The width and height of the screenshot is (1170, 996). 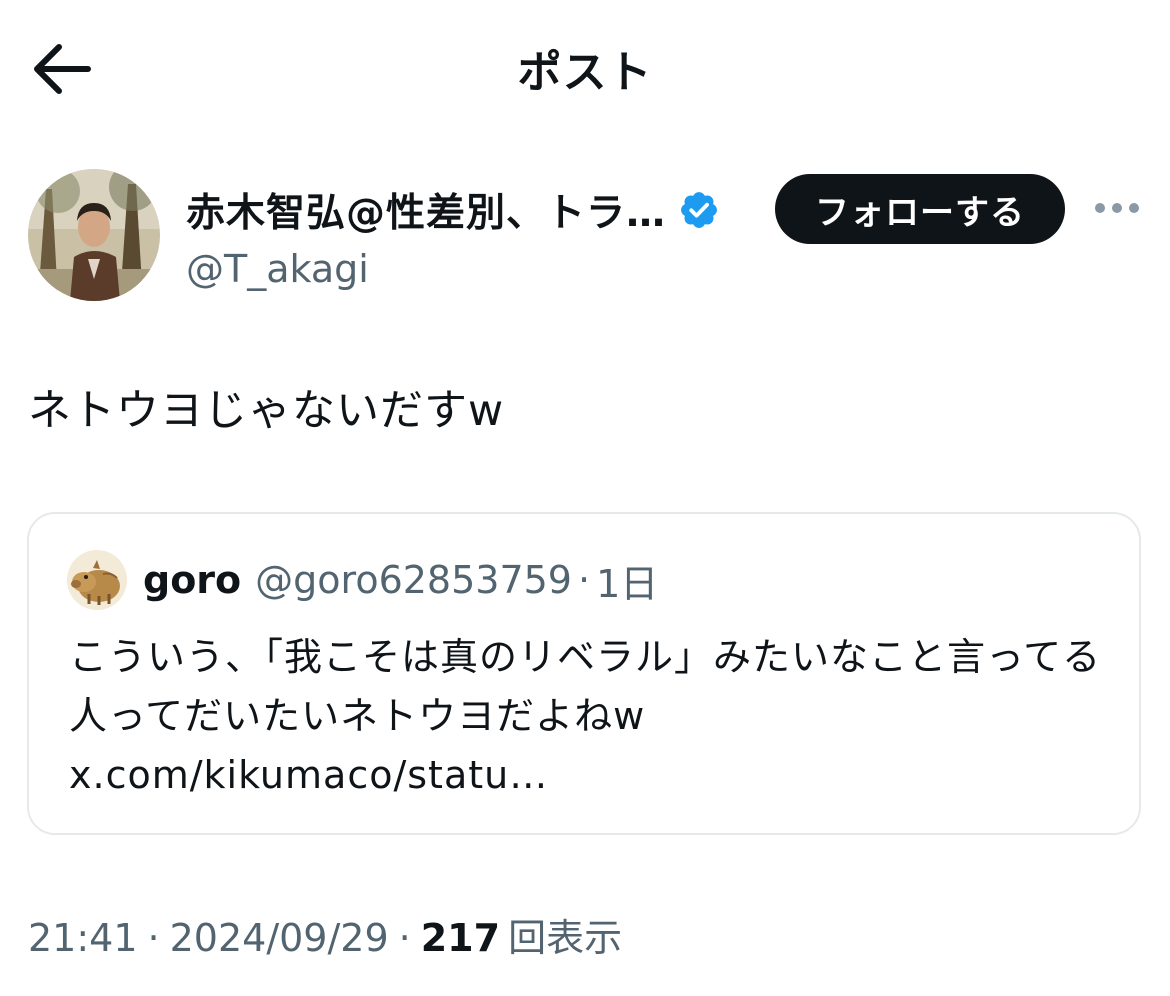 What do you see at coordinates (97, 580) in the screenshot?
I see `quoted-author-avatar` at bounding box center [97, 580].